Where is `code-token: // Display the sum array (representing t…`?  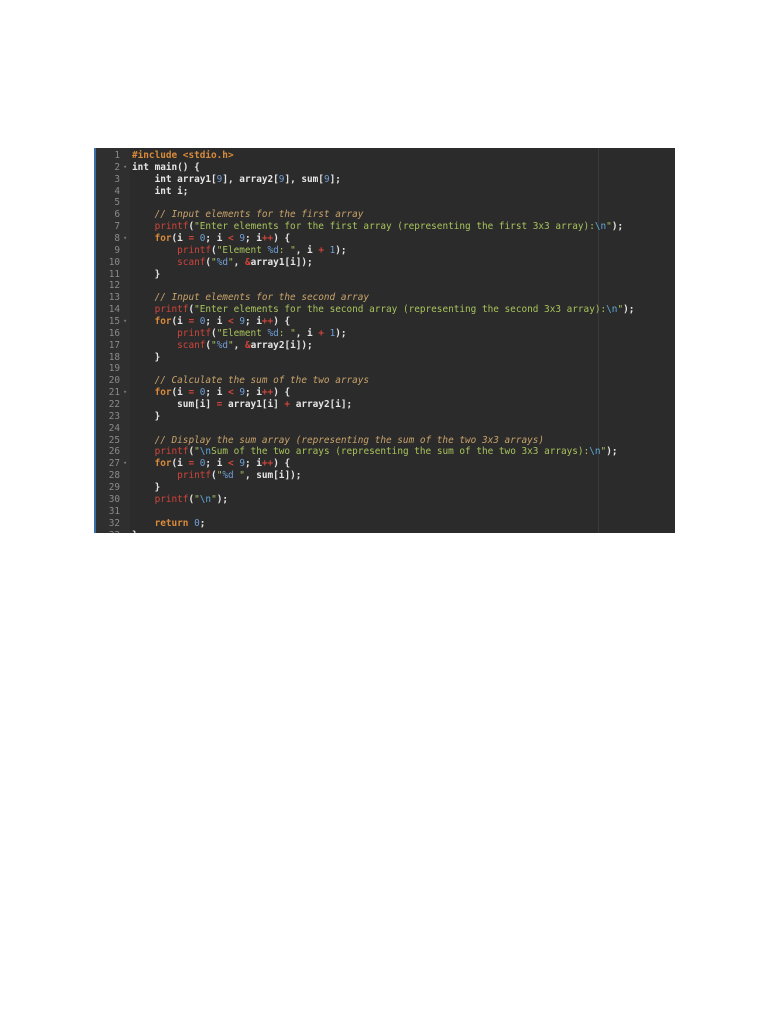 code-token: // Display the sum array (representing t… is located at coordinates (349, 440).